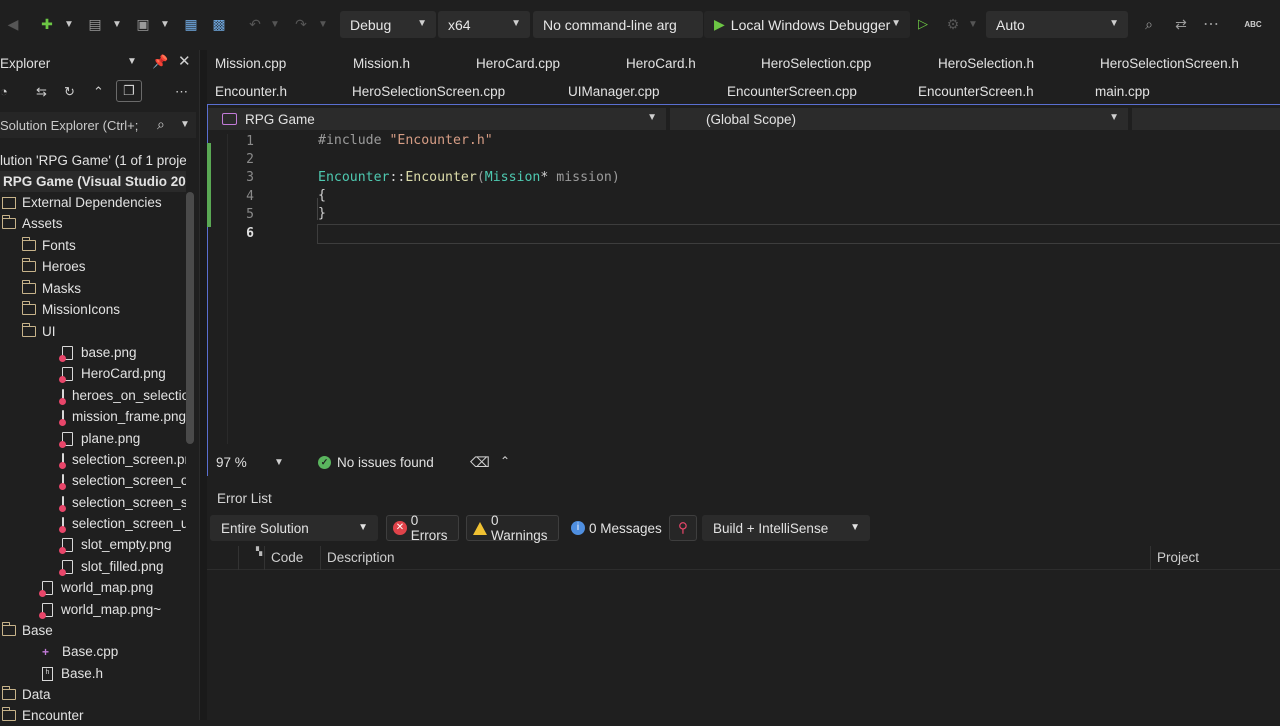  Describe the element at coordinates (129, 91) in the screenshot. I see `show-all-files-icon: ❐` at that location.